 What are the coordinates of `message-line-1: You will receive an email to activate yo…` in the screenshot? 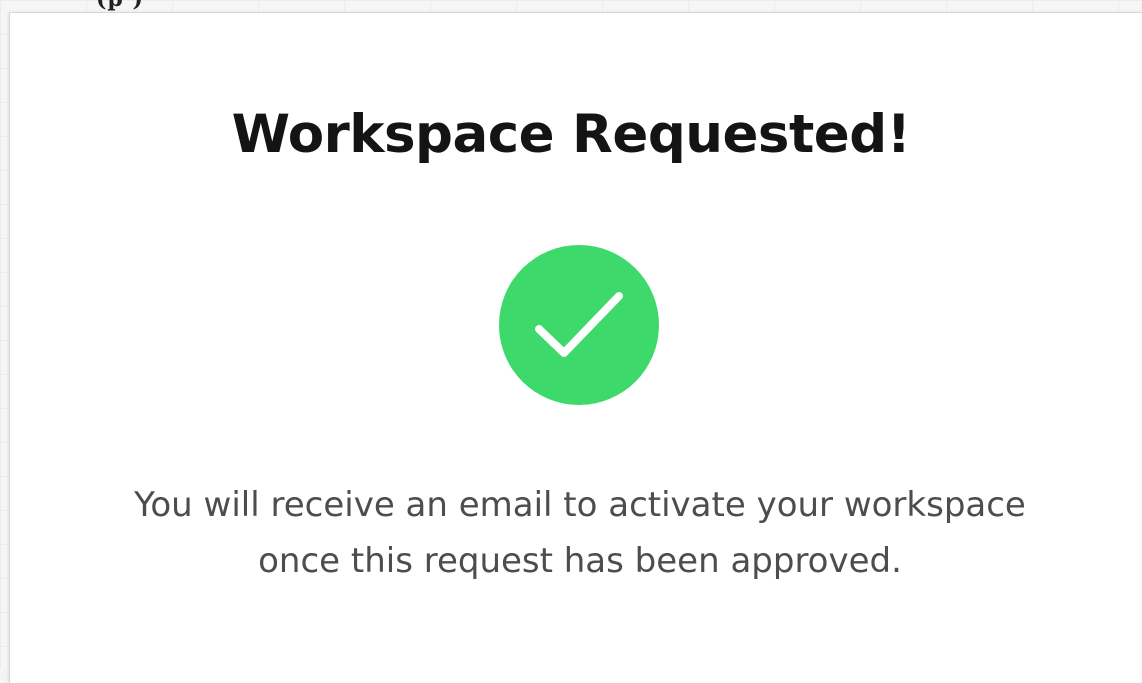 It's located at (580, 505).